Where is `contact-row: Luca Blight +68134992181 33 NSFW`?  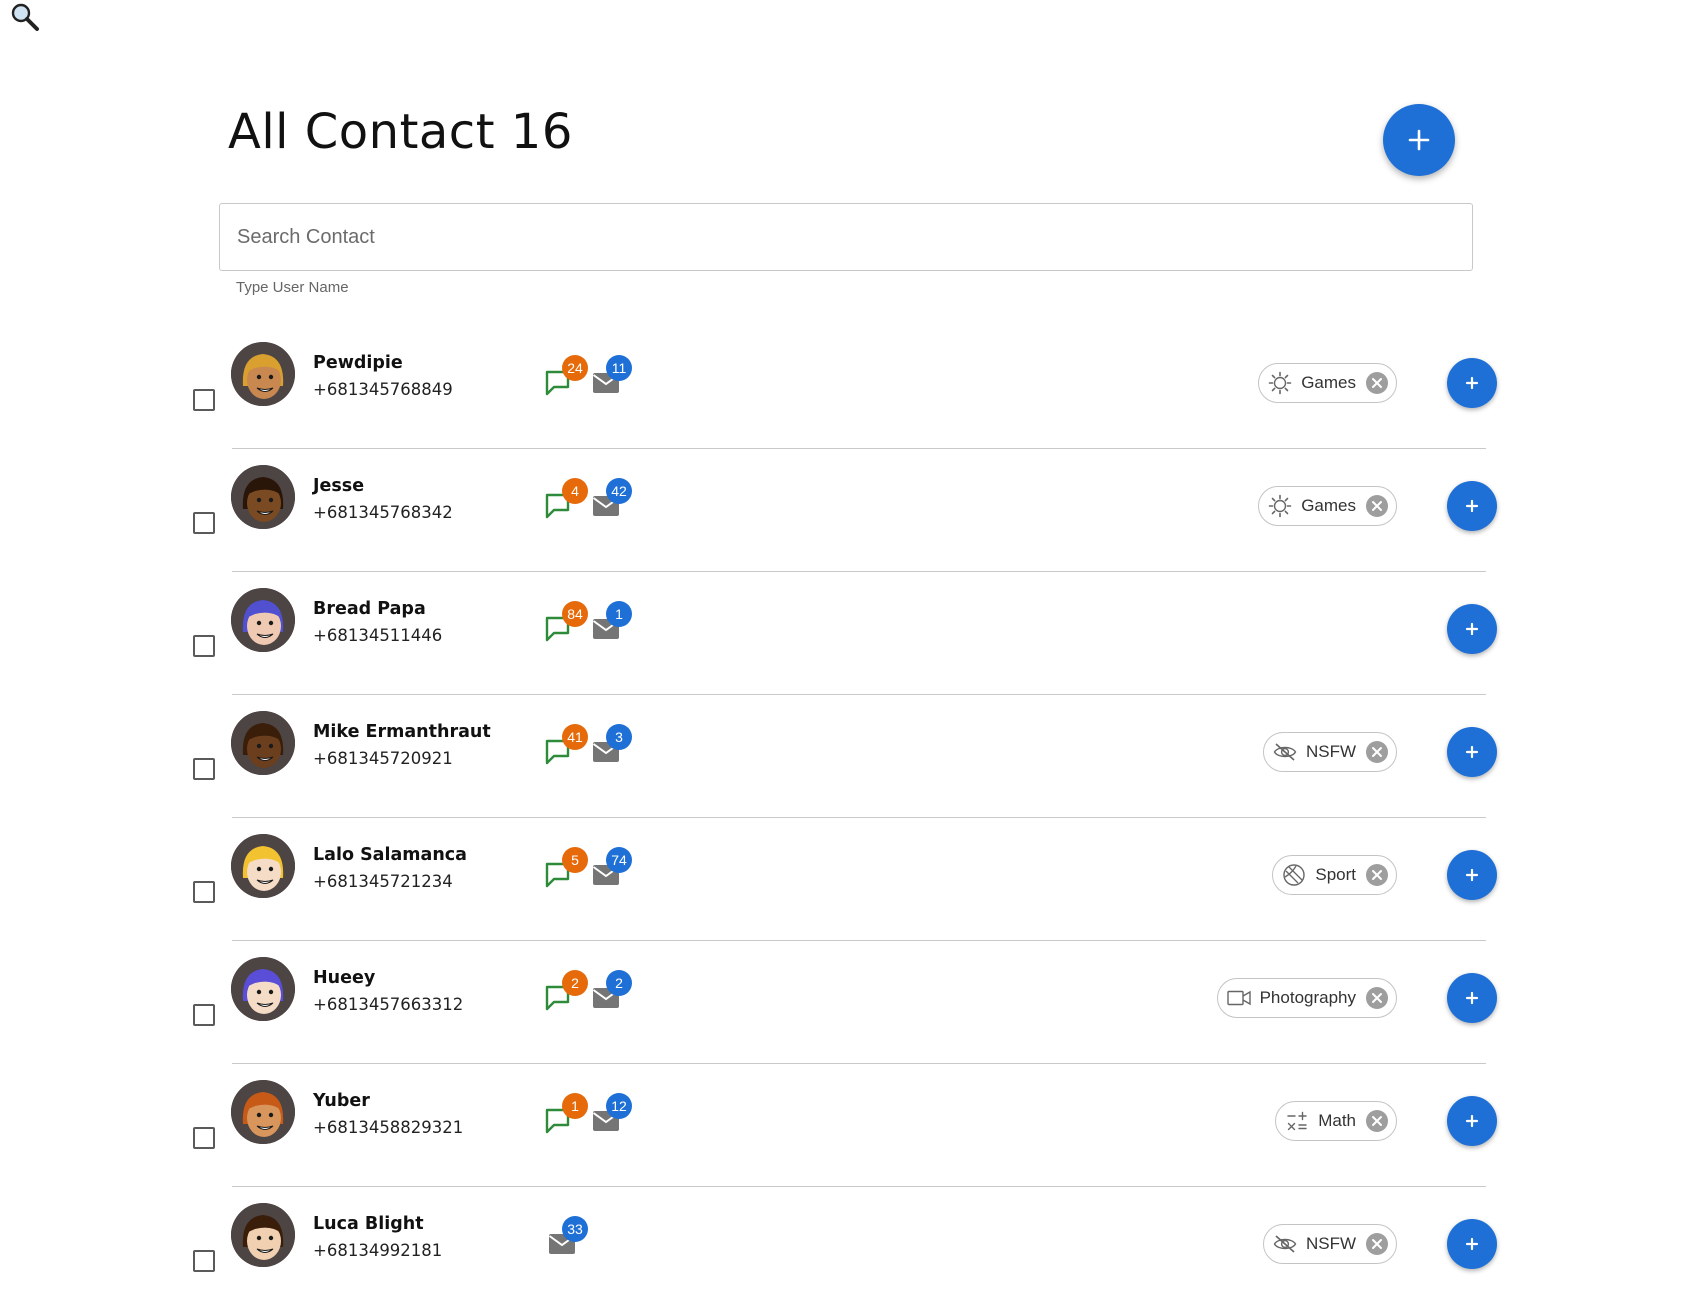
contact-row: Luca Blight +68134992181 33 NSFW is located at coordinates (847, 1250).